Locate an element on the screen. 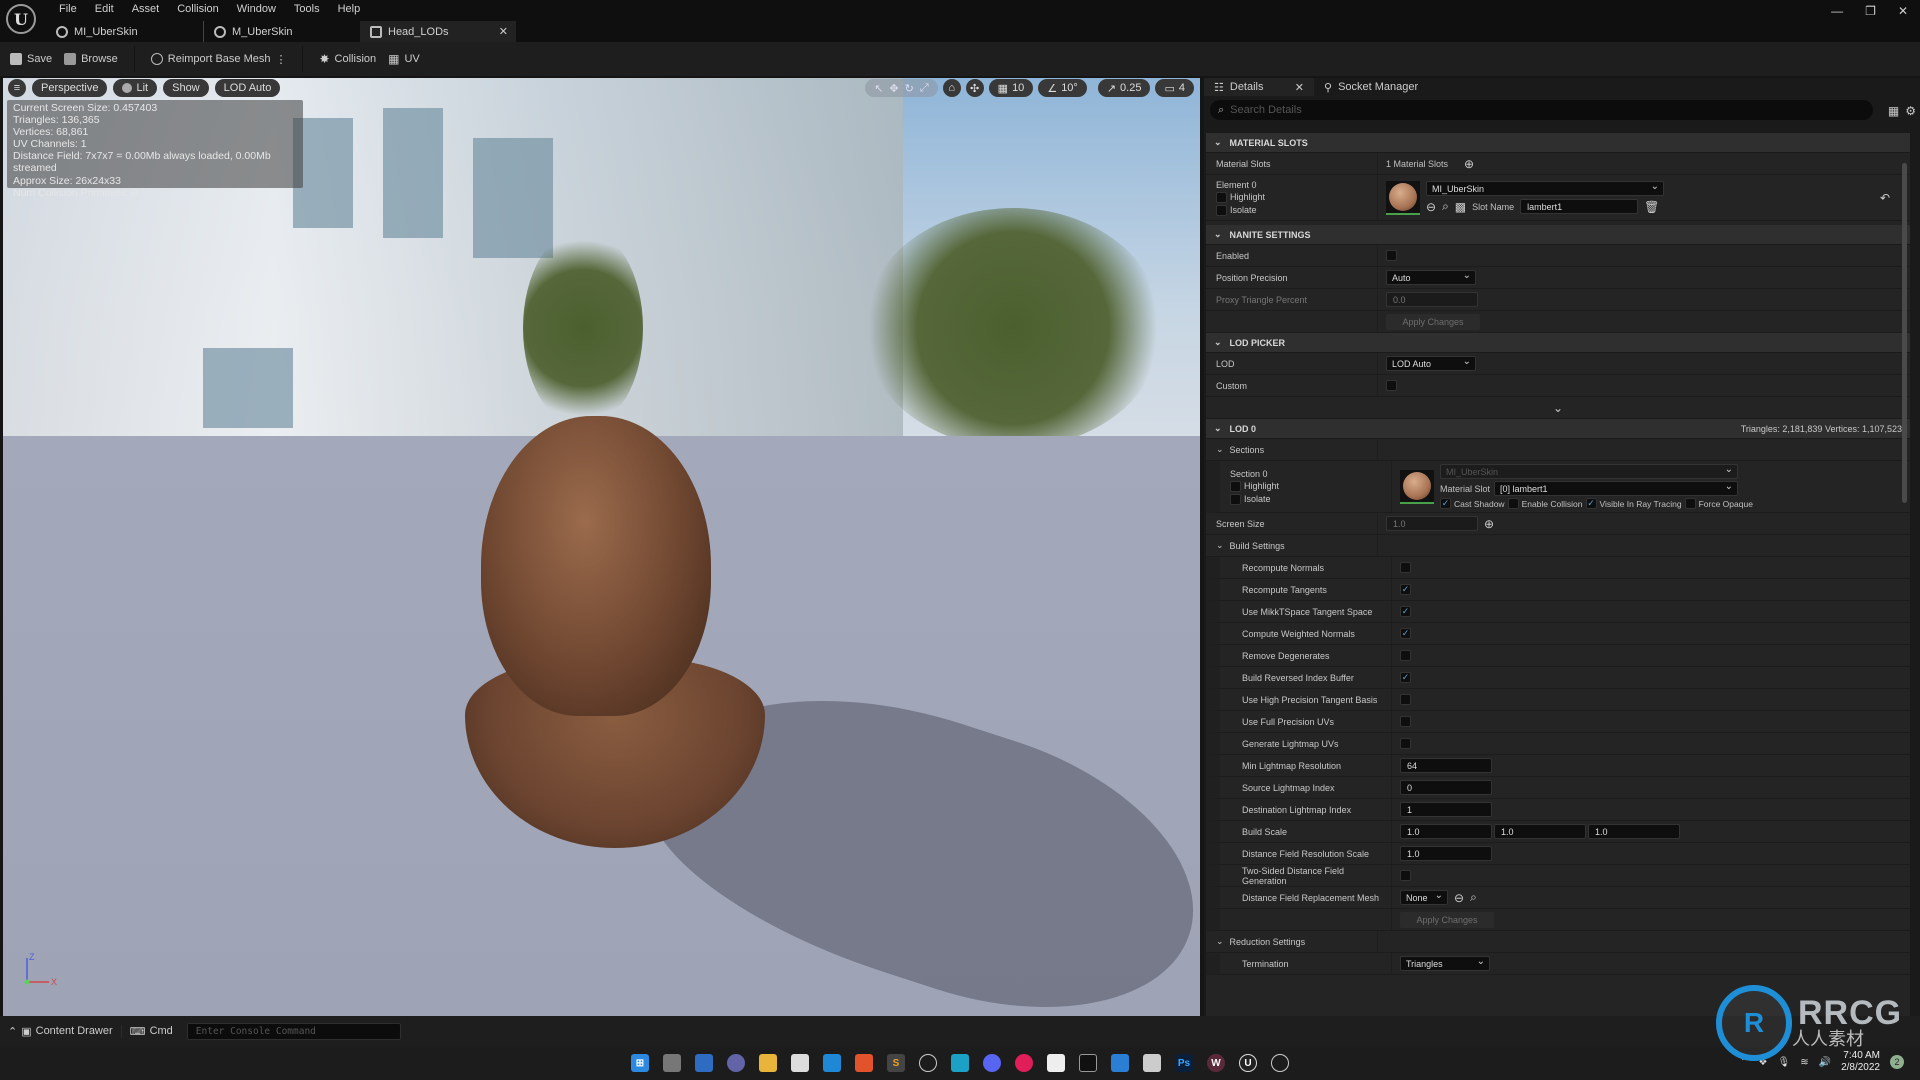  menu-asset: Asset is located at coordinates (146, 9).